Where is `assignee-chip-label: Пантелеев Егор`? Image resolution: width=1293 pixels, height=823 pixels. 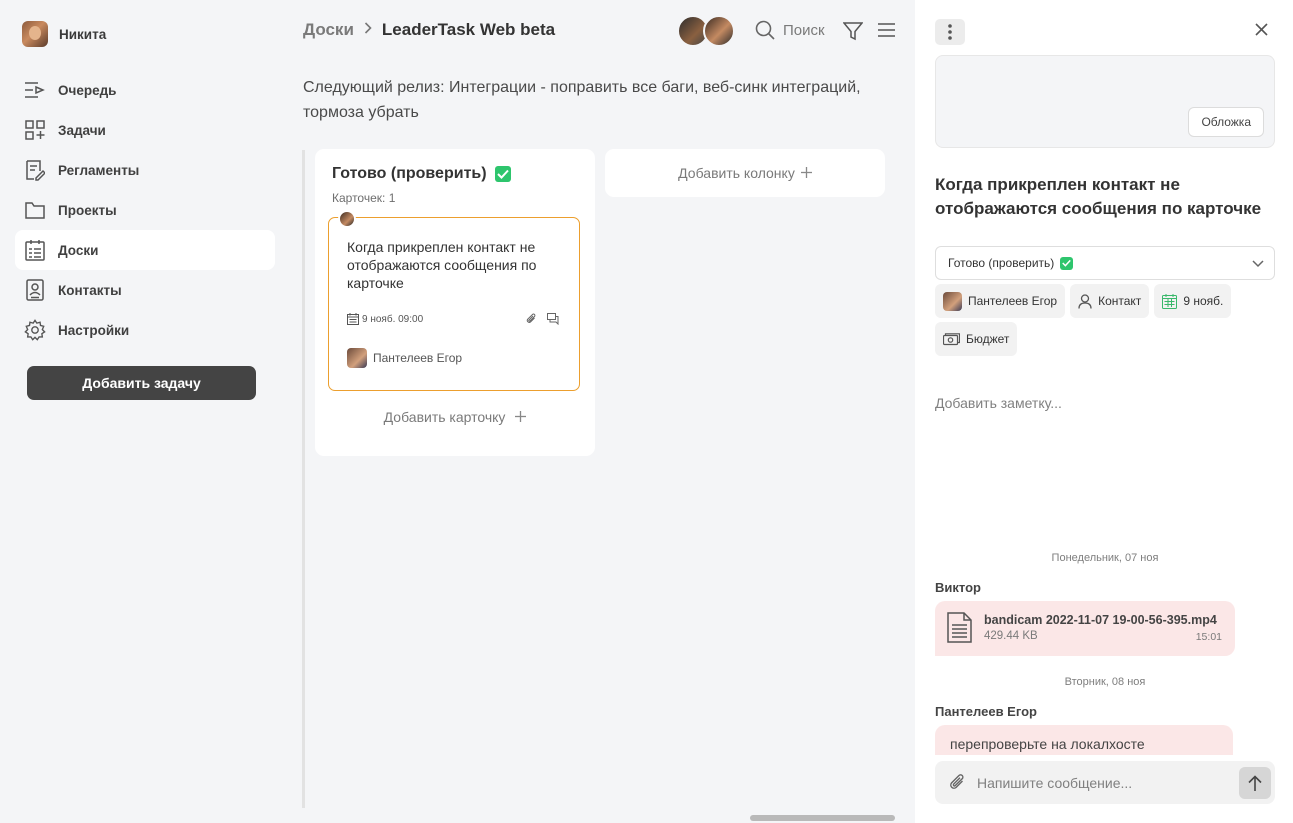
assignee-chip-label: Пантелеев Егор is located at coordinates (1013, 301).